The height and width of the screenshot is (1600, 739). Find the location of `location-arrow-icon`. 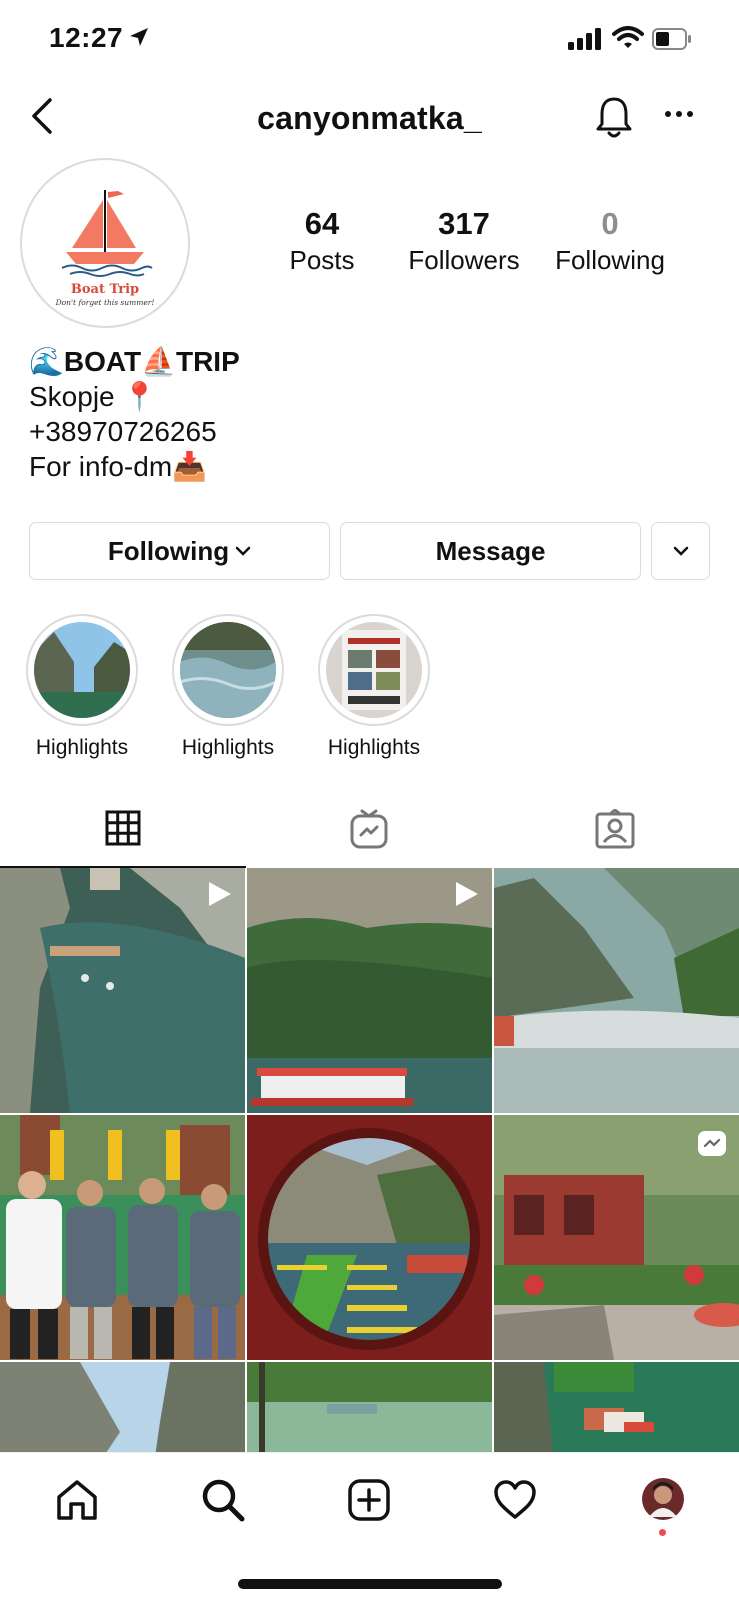

location-arrow-icon is located at coordinates (139, 37).